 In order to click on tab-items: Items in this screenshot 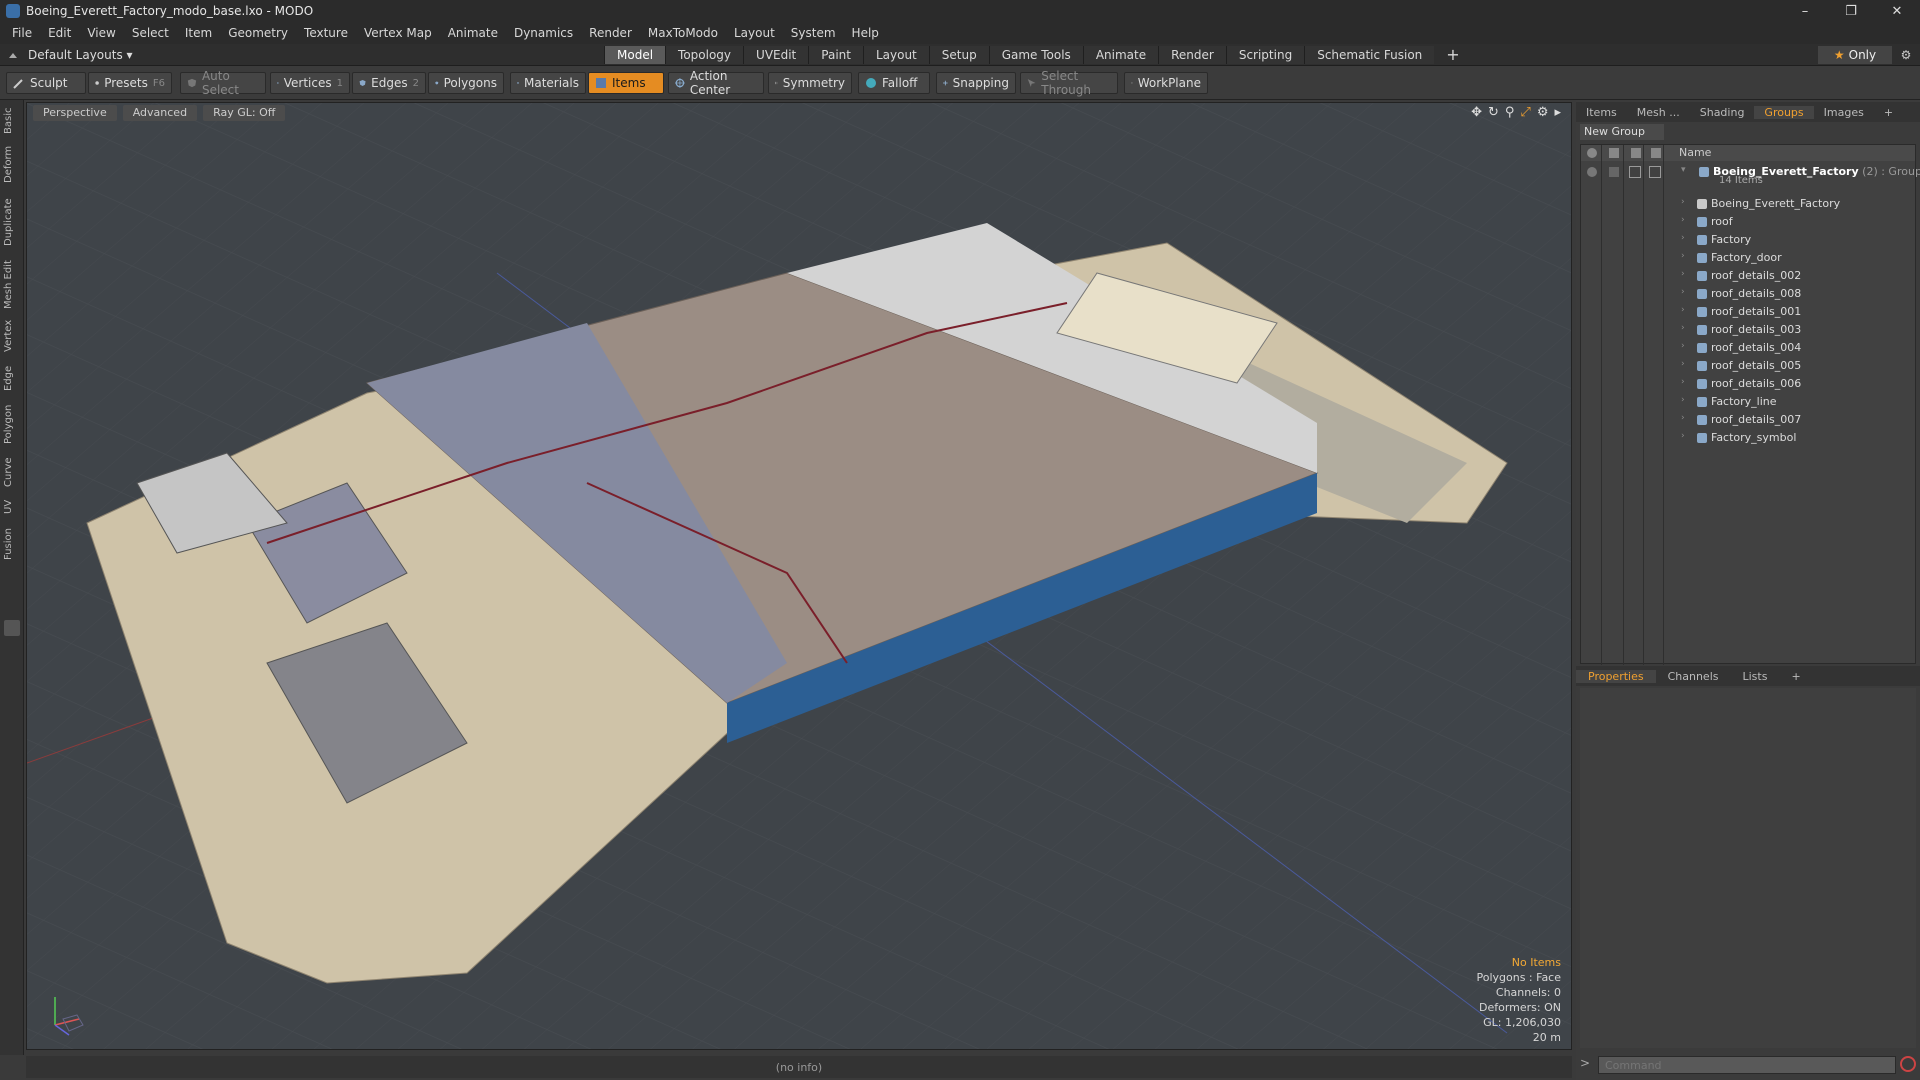, I will do `click(1601, 112)`.